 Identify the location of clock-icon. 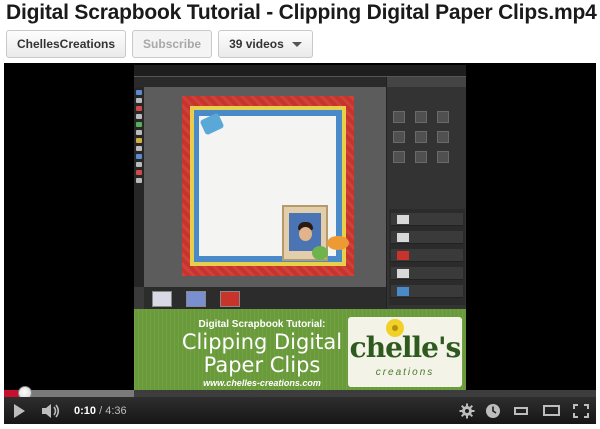
(493, 410).